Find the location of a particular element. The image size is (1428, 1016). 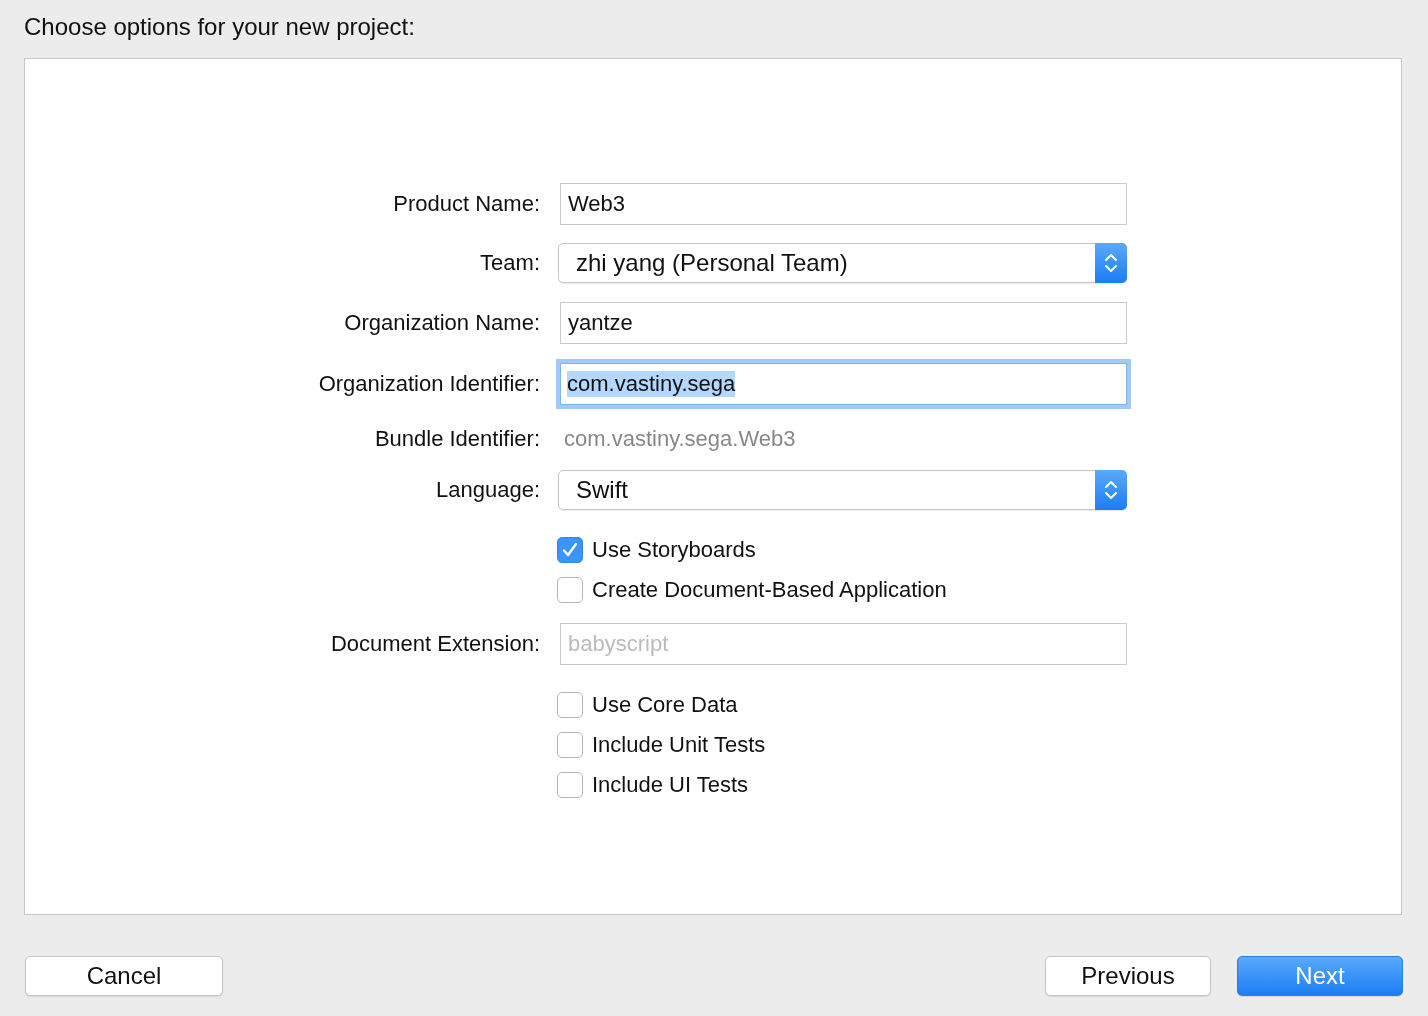

bundle-identifier-text: com.vastiny.sega.Web3 is located at coordinates (679, 439).